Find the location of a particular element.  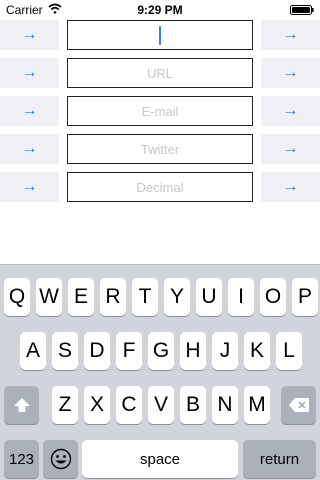

key-t: T is located at coordinates (145, 297).